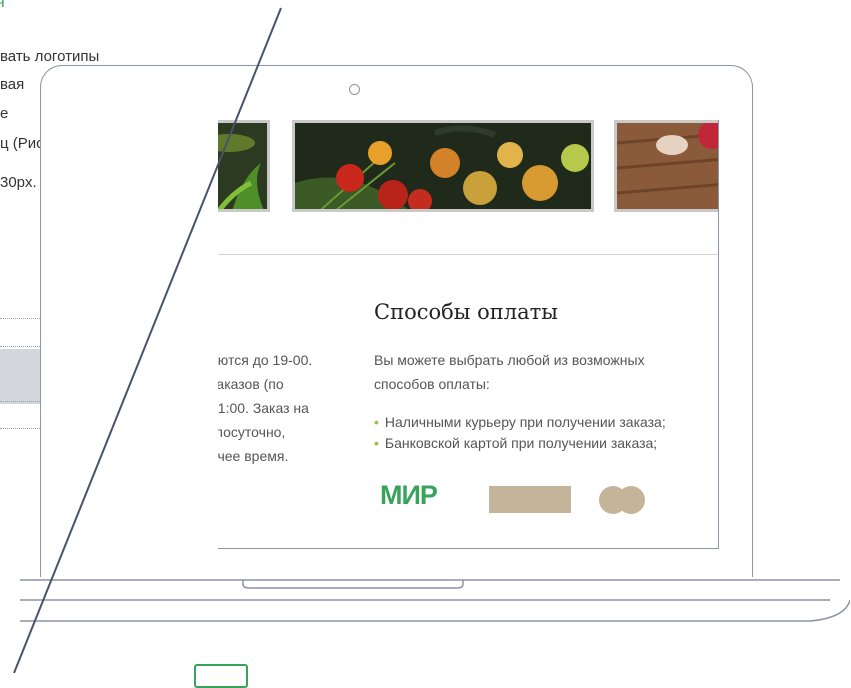  What do you see at coordinates (221, 676) in the screenshot?
I see `green-outline-button` at bounding box center [221, 676].